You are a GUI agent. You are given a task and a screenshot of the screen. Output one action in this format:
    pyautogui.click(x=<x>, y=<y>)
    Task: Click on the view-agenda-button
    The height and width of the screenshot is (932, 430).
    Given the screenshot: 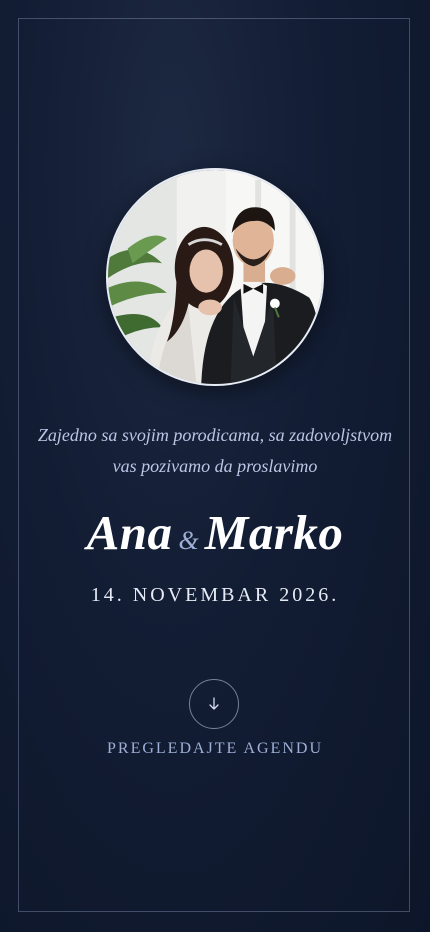 What is the action you would take?
    pyautogui.click(x=214, y=704)
    